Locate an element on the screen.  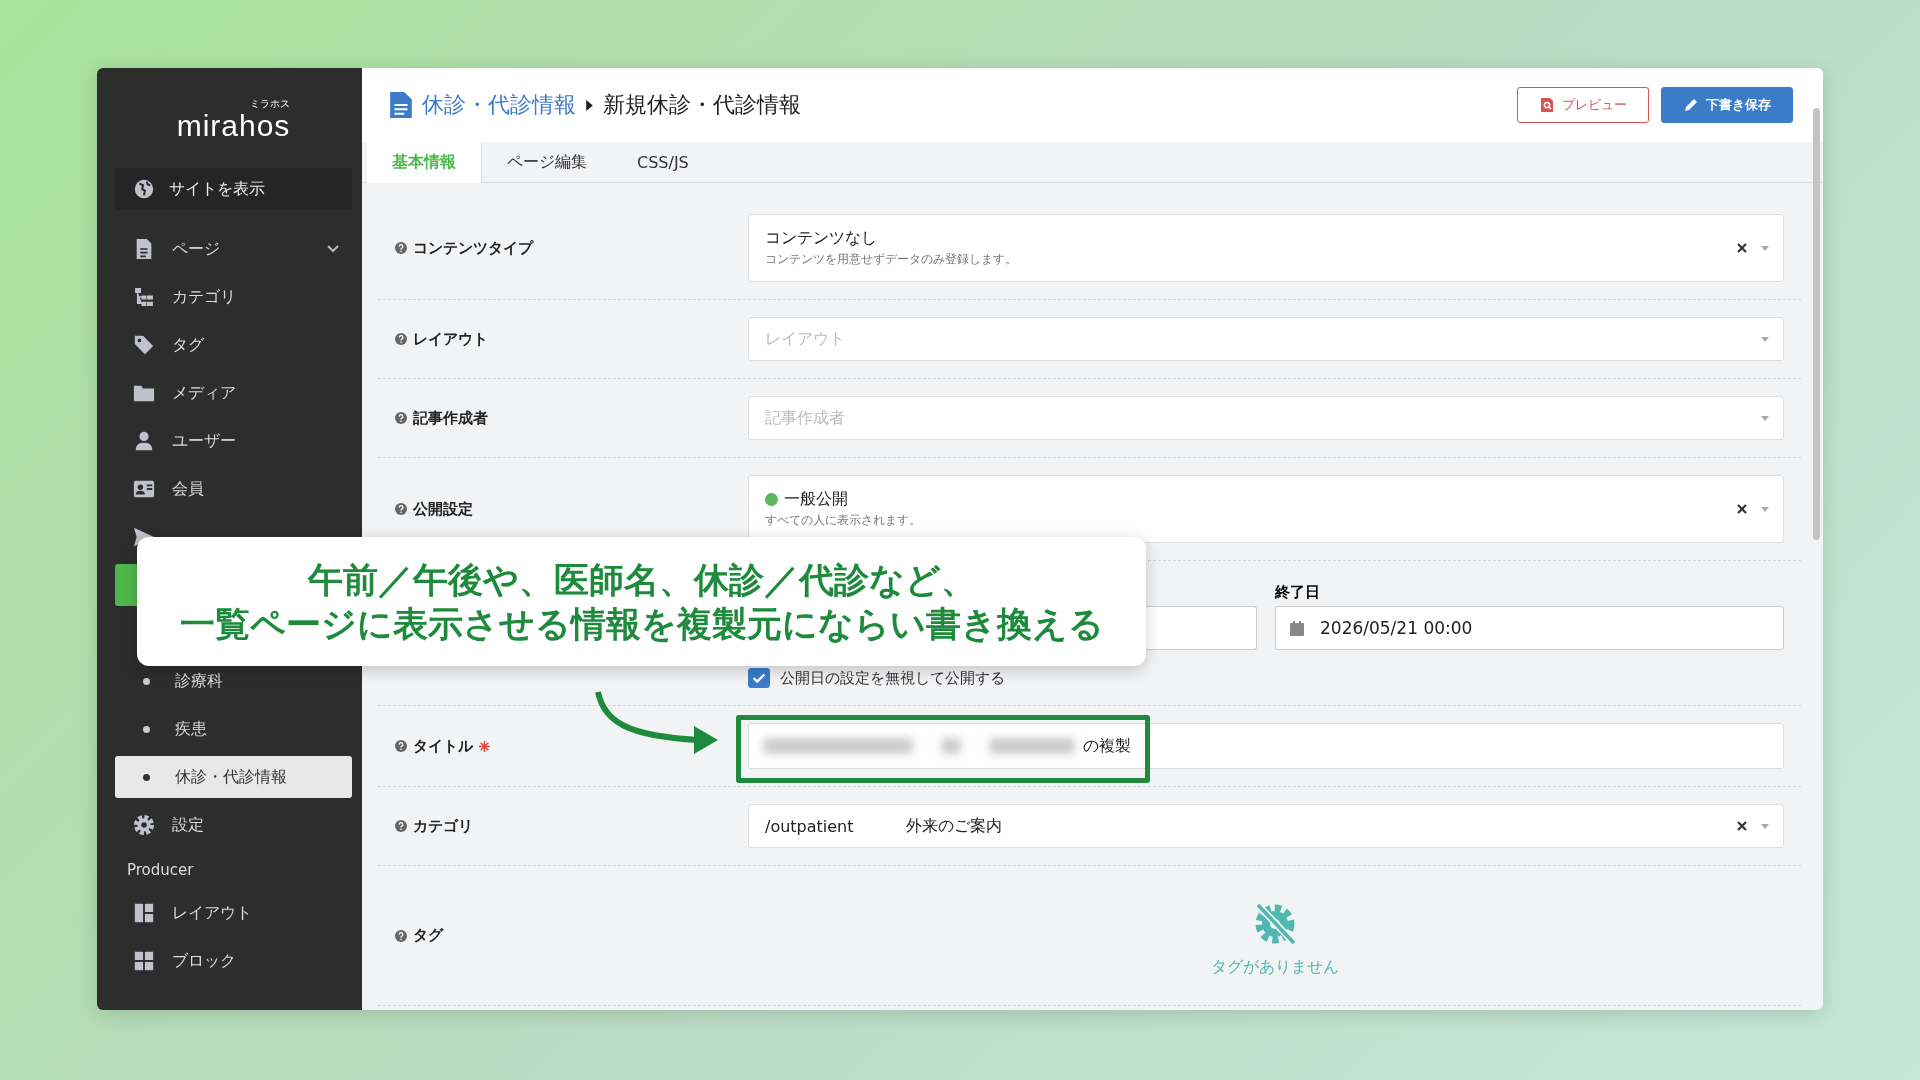
field-label: タイトル is located at coordinates (443, 746).